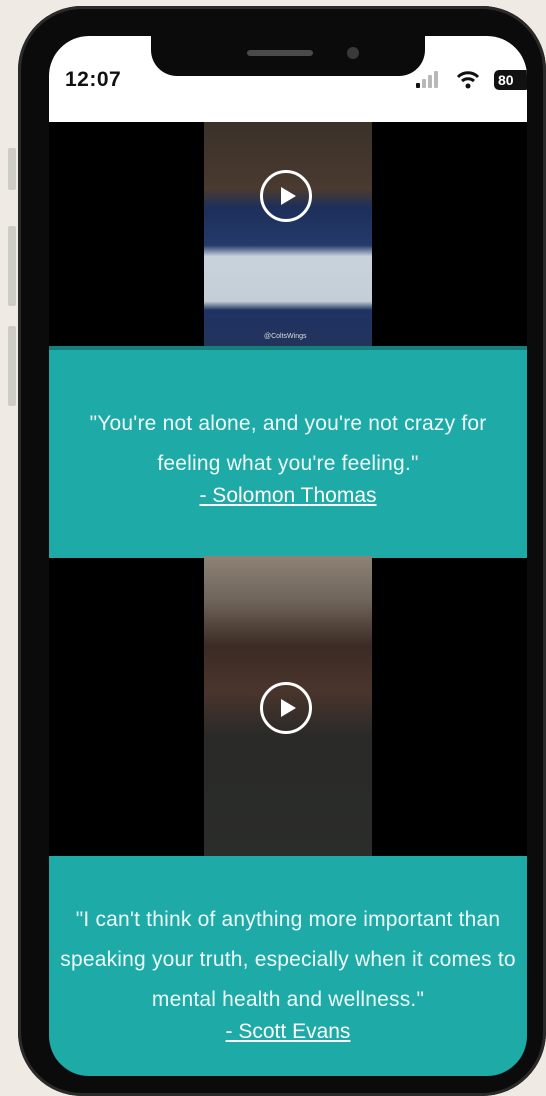 The width and height of the screenshot is (546, 1096). I want to click on silent-switch, so click(12, 169).